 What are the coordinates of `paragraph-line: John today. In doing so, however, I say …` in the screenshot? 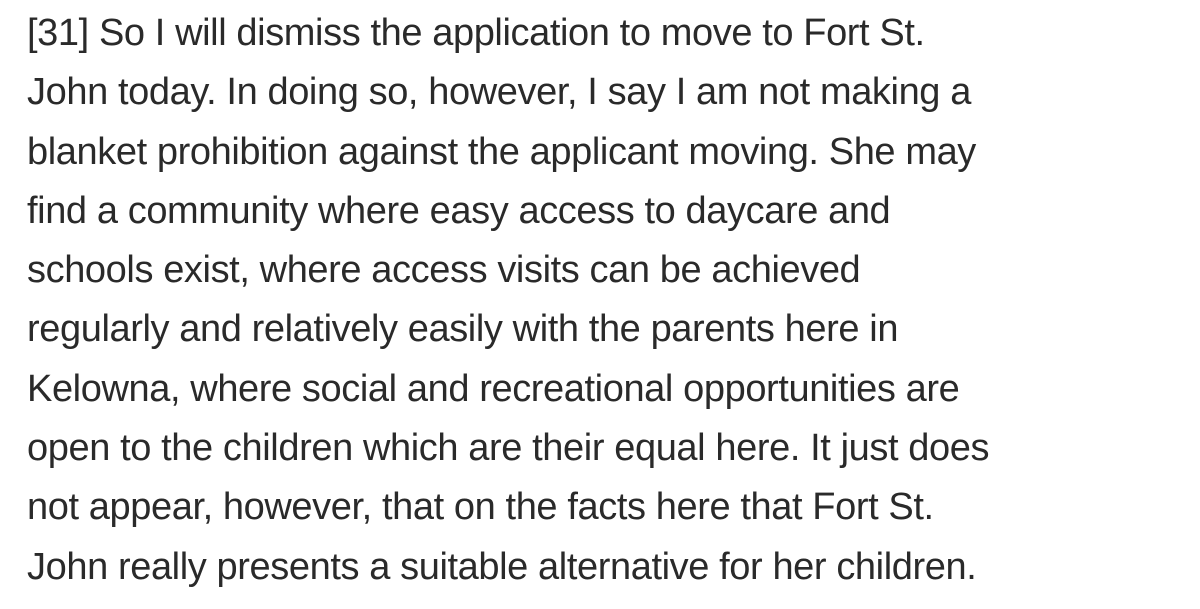 It's located at (499, 92).